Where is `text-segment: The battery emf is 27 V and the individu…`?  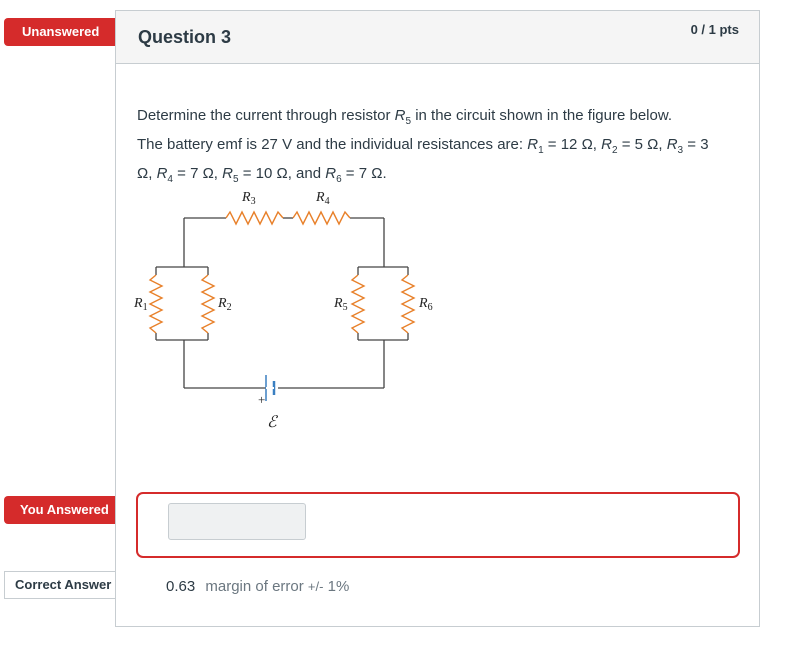
text-segment: The battery emf is 27 V and the individu… is located at coordinates (332, 144).